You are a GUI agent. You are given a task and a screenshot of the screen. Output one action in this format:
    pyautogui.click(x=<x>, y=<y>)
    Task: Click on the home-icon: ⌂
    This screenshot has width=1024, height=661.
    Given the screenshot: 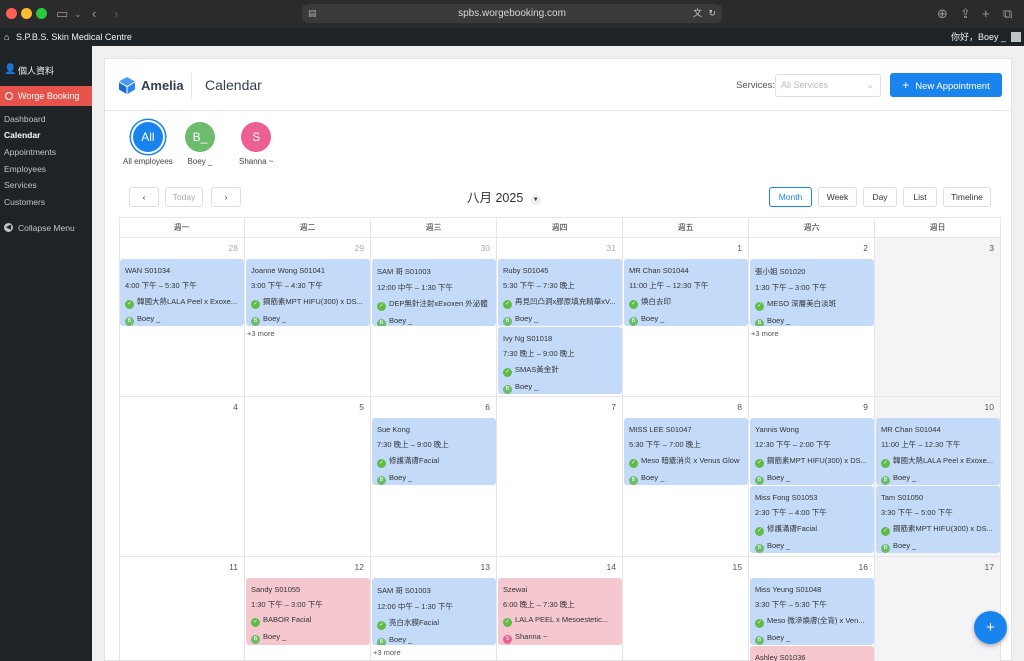 What is the action you would take?
    pyautogui.click(x=6, y=37)
    